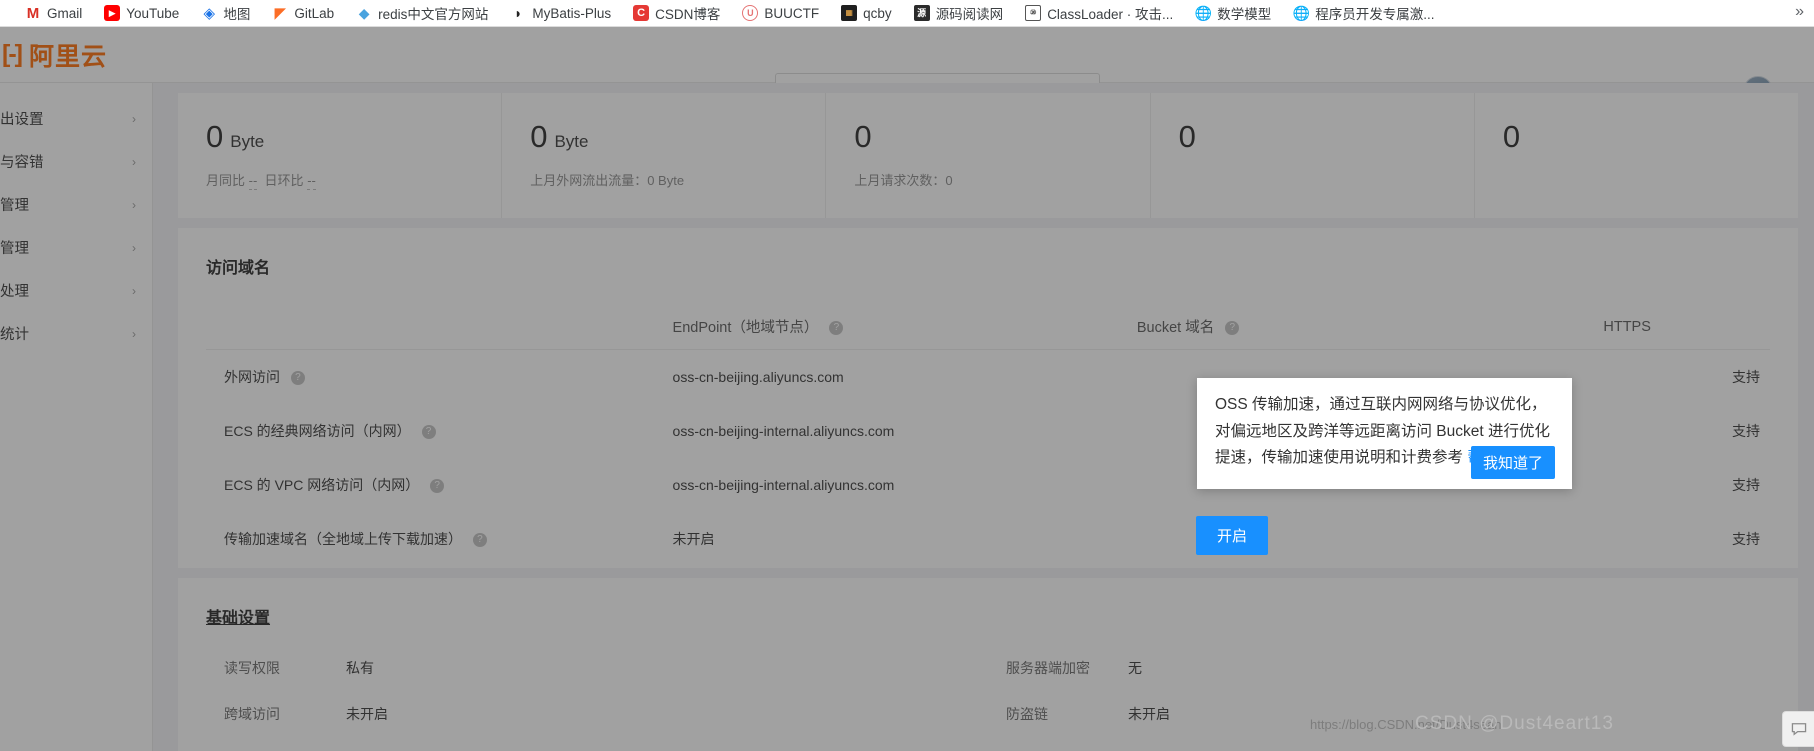  What do you see at coordinates (153, 13) in the screenshot?
I see `bookmark-label: YouTube` at bounding box center [153, 13].